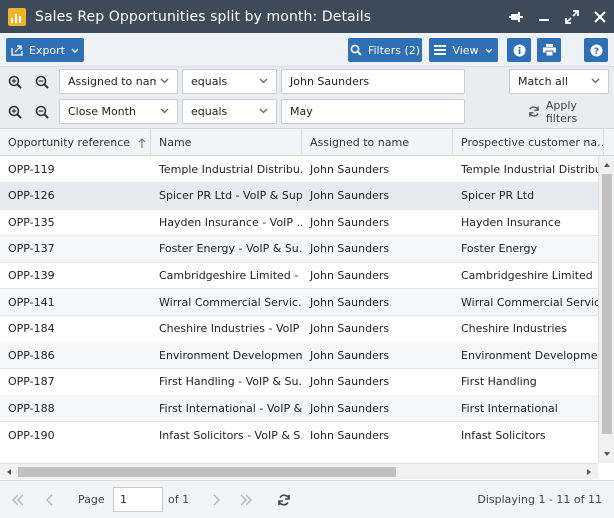 The image size is (614, 518). I want to click on scroll-right-icon, so click(589, 472).